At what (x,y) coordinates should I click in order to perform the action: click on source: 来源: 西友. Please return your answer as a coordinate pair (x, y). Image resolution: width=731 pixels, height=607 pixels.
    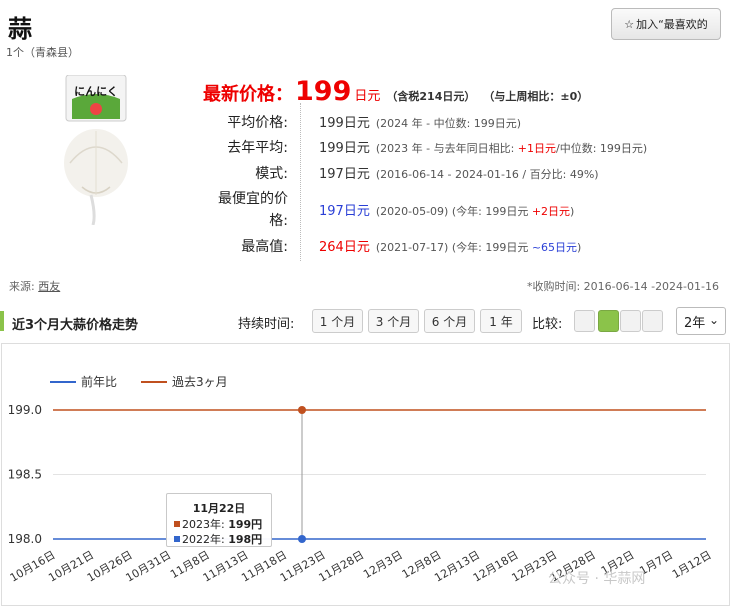
    Looking at the image, I should click on (34, 286).